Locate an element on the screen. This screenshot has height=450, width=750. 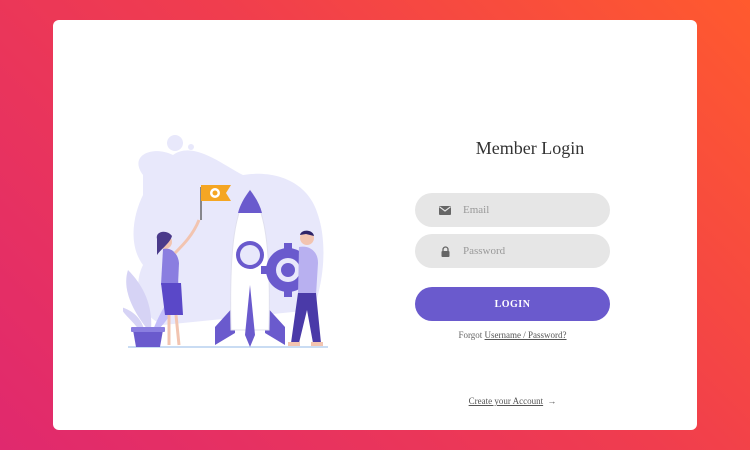
login-button: LOGIN is located at coordinates (512, 304).